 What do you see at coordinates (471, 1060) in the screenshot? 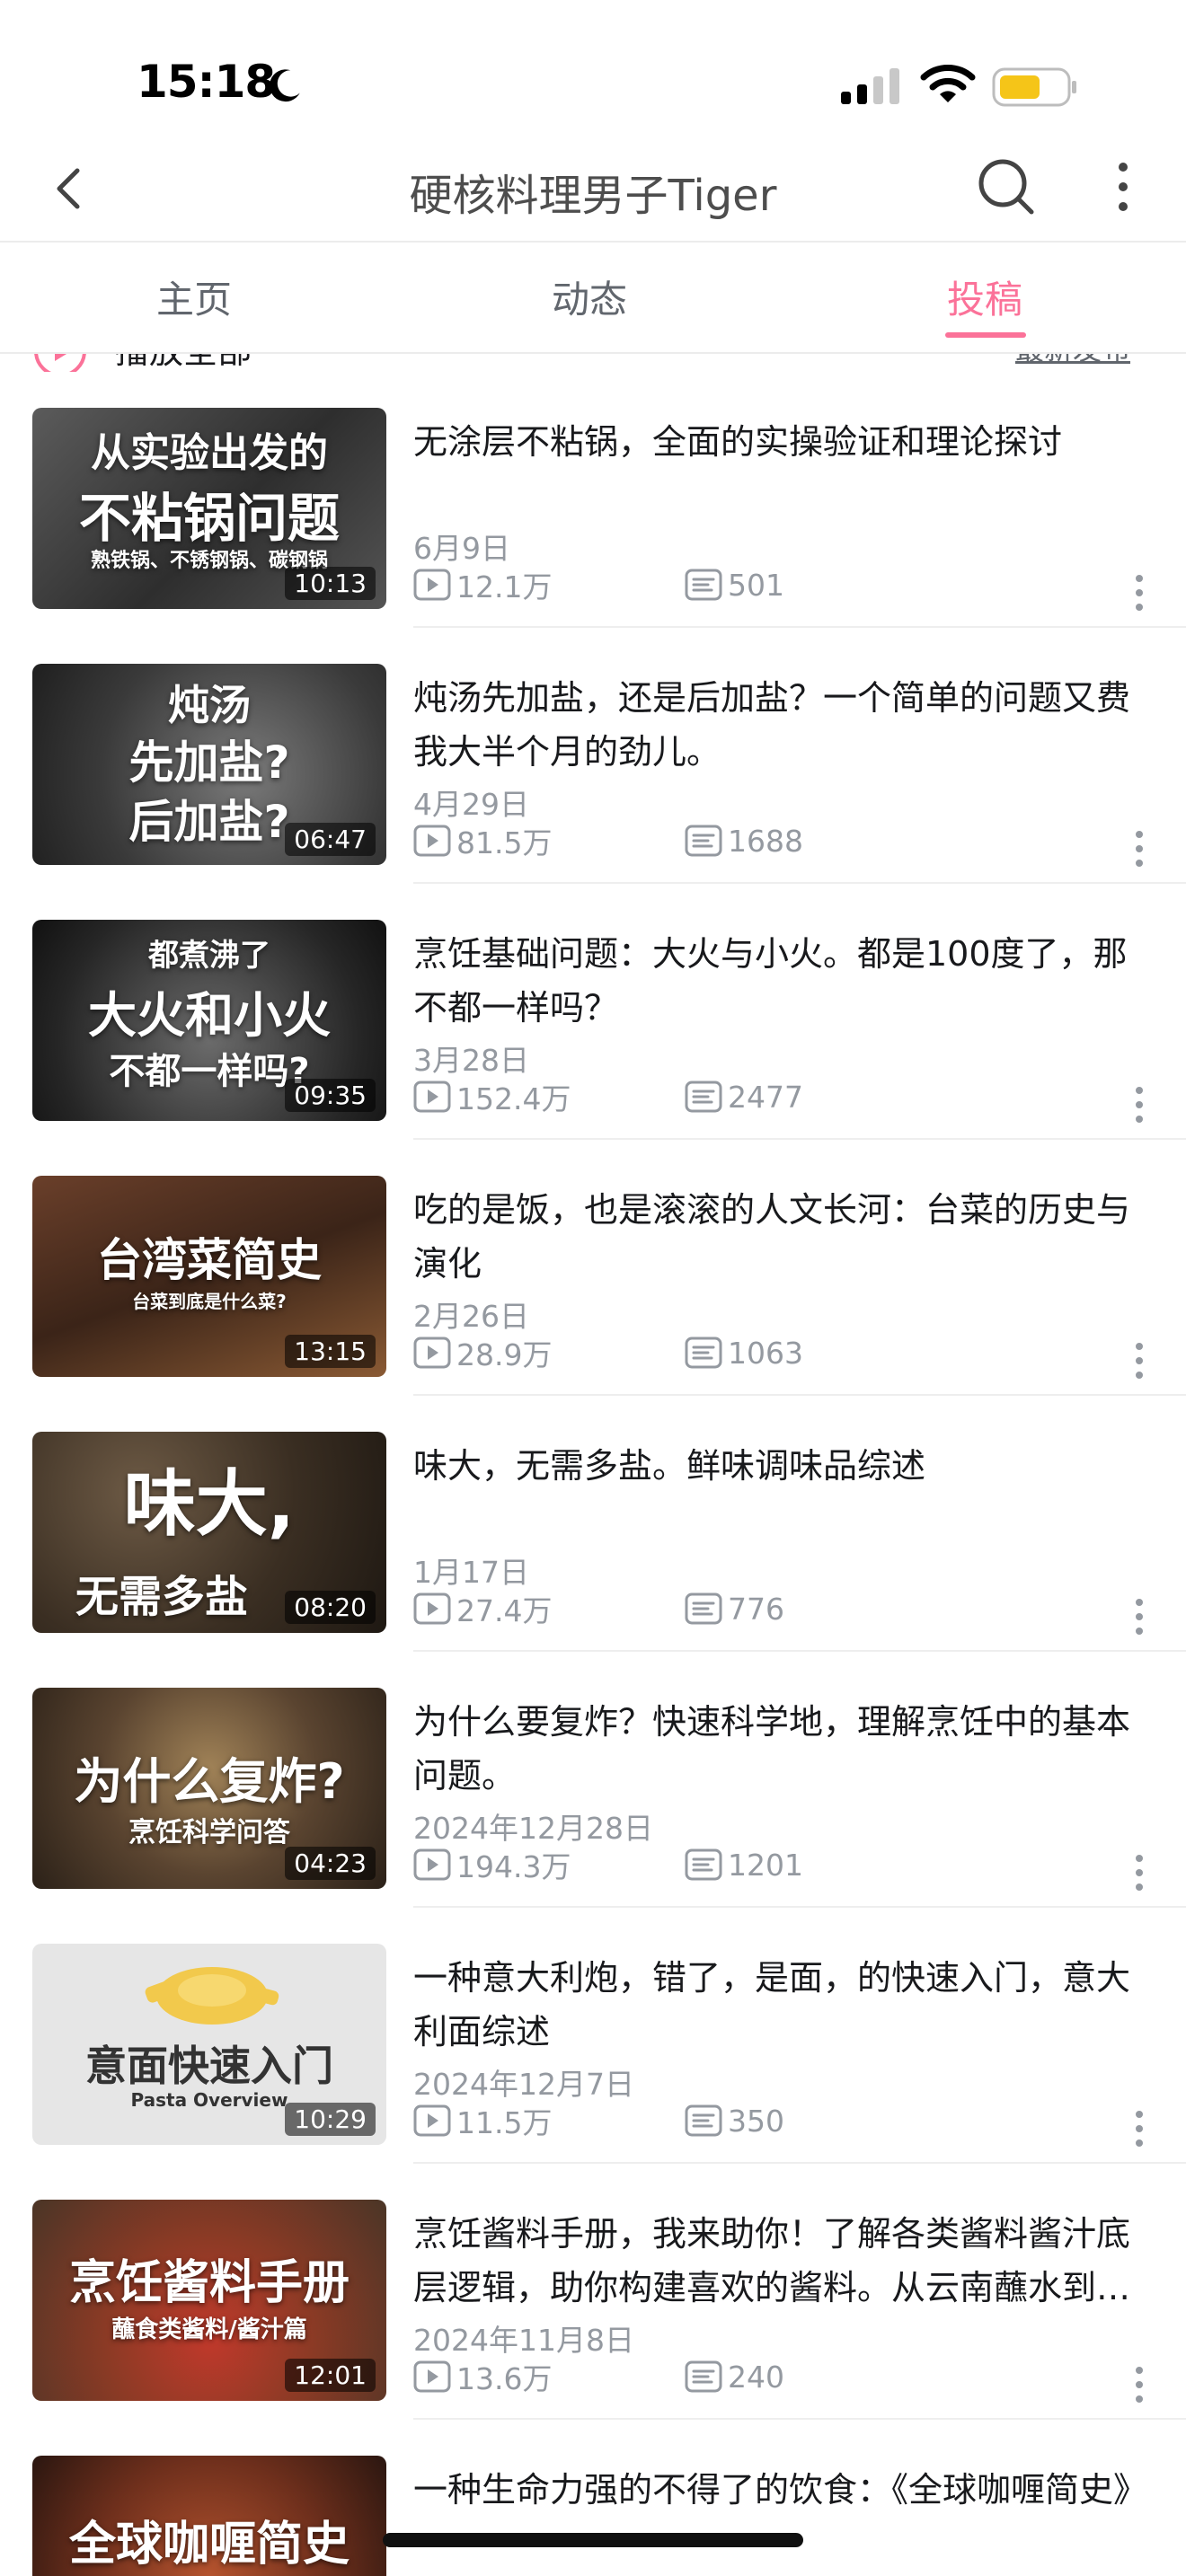
I see `video-date: 3月28日` at bounding box center [471, 1060].